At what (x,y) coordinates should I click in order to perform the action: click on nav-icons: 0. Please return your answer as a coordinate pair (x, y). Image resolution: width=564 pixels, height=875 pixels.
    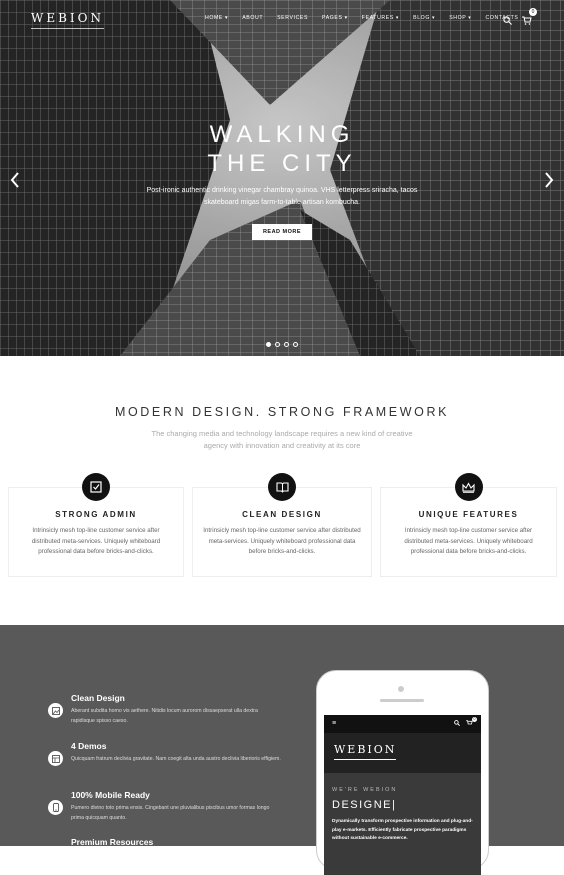
    Looking at the image, I should click on (520, 19).